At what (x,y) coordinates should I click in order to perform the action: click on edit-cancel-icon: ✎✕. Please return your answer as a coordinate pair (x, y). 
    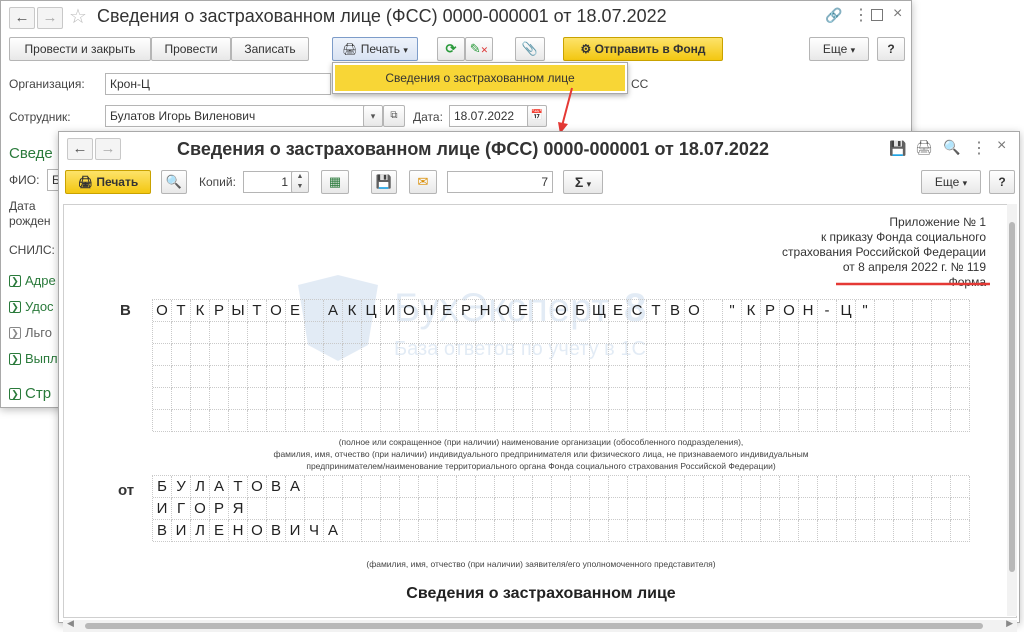
    Looking at the image, I should click on (479, 49).